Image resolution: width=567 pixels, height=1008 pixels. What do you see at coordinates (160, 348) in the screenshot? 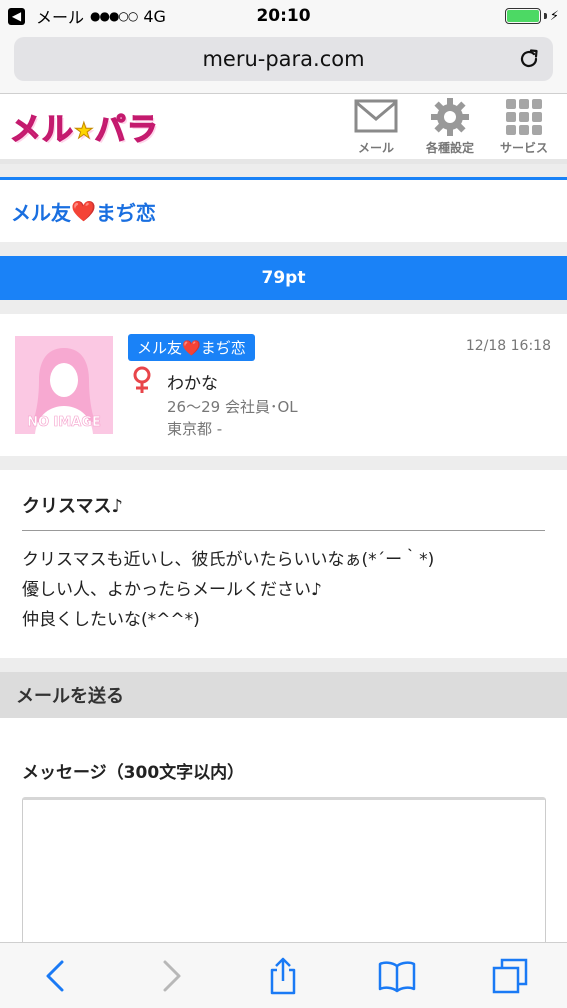
I see `tag-left: メル友` at bounding box center [160, 348].